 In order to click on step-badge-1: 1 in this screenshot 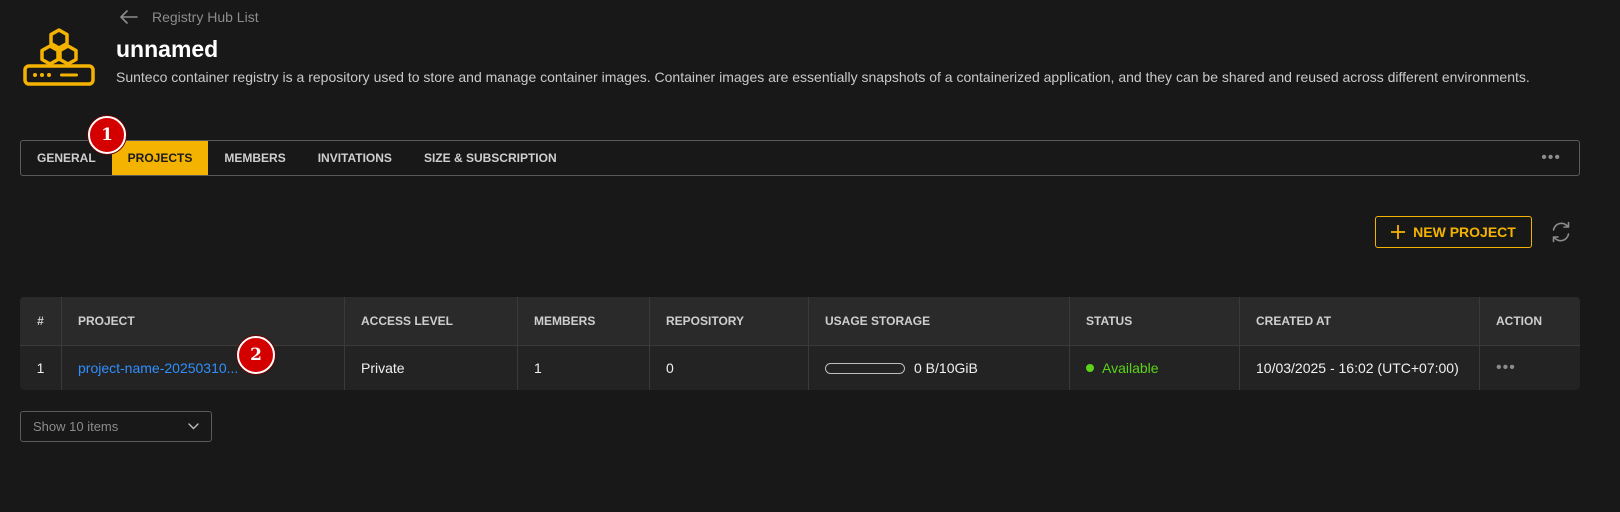, I will do `click(107, 135)`.